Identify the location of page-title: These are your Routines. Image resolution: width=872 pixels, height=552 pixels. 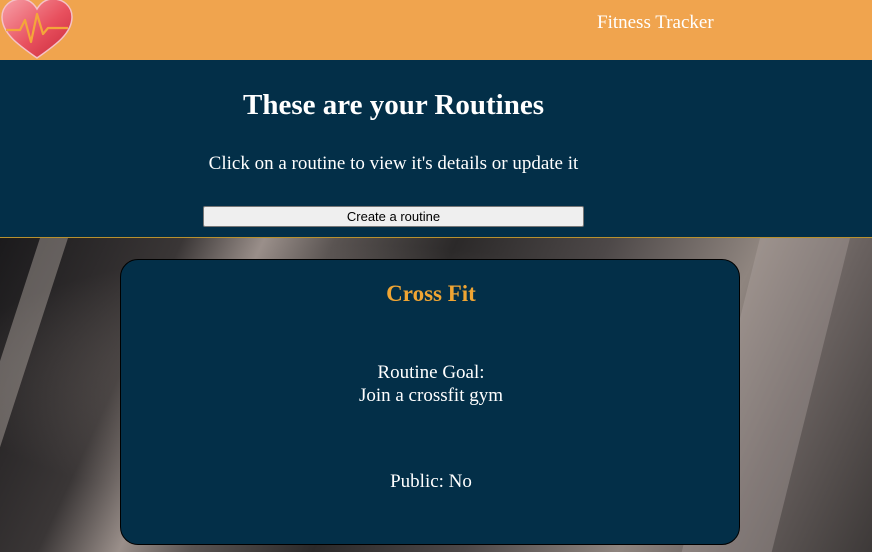
(393, 105).